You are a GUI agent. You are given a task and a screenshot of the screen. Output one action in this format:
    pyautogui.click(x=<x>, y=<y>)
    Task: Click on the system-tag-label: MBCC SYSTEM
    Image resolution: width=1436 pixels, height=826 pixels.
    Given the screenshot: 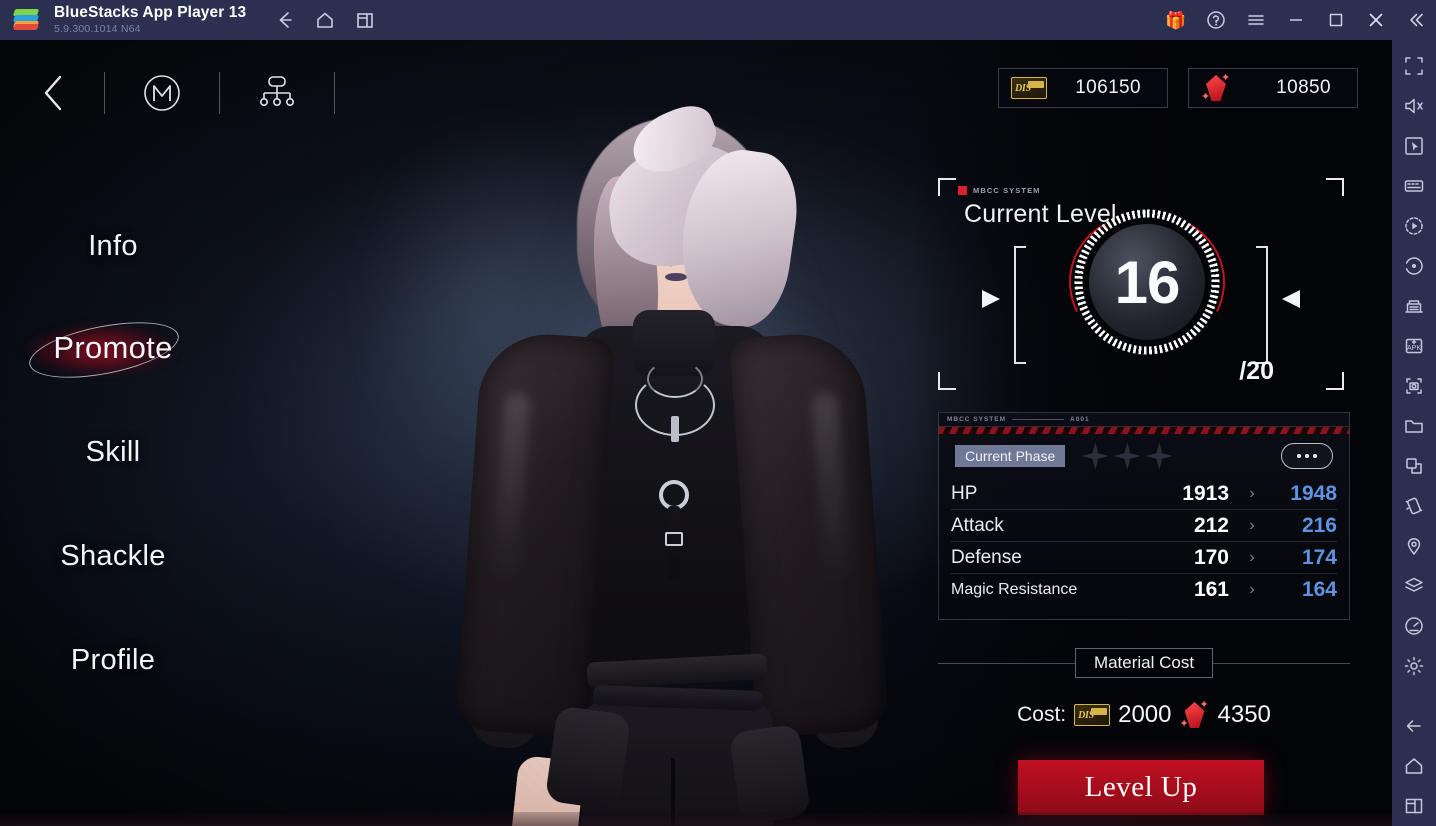 What is the action you would take?
    pyautogui.click(x=1007, y=190)
    